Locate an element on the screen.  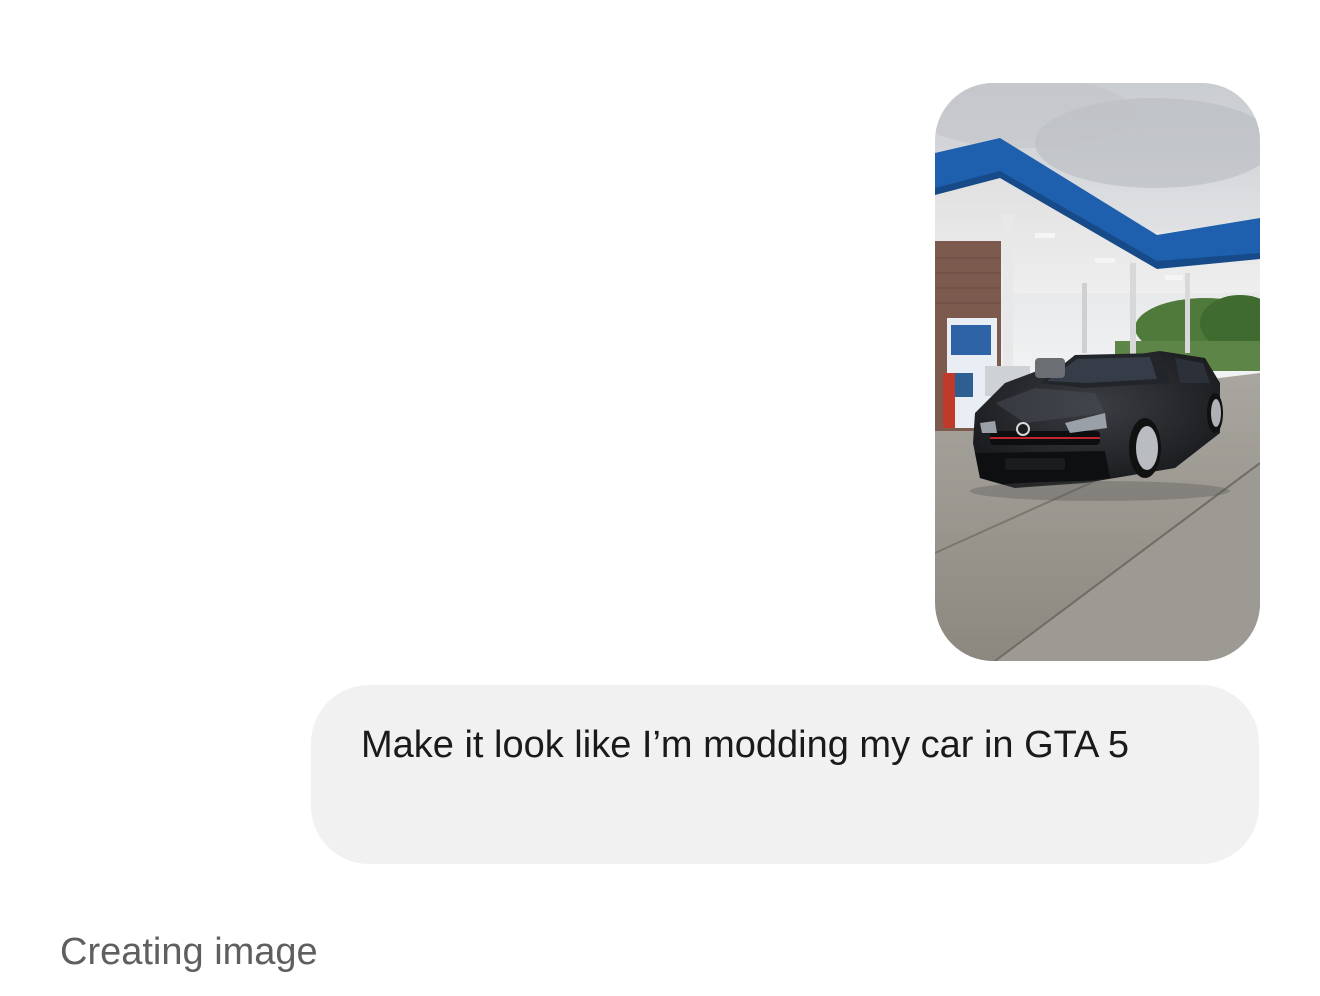
creating-image-status: Creating image is located at coordinates (189, 952).